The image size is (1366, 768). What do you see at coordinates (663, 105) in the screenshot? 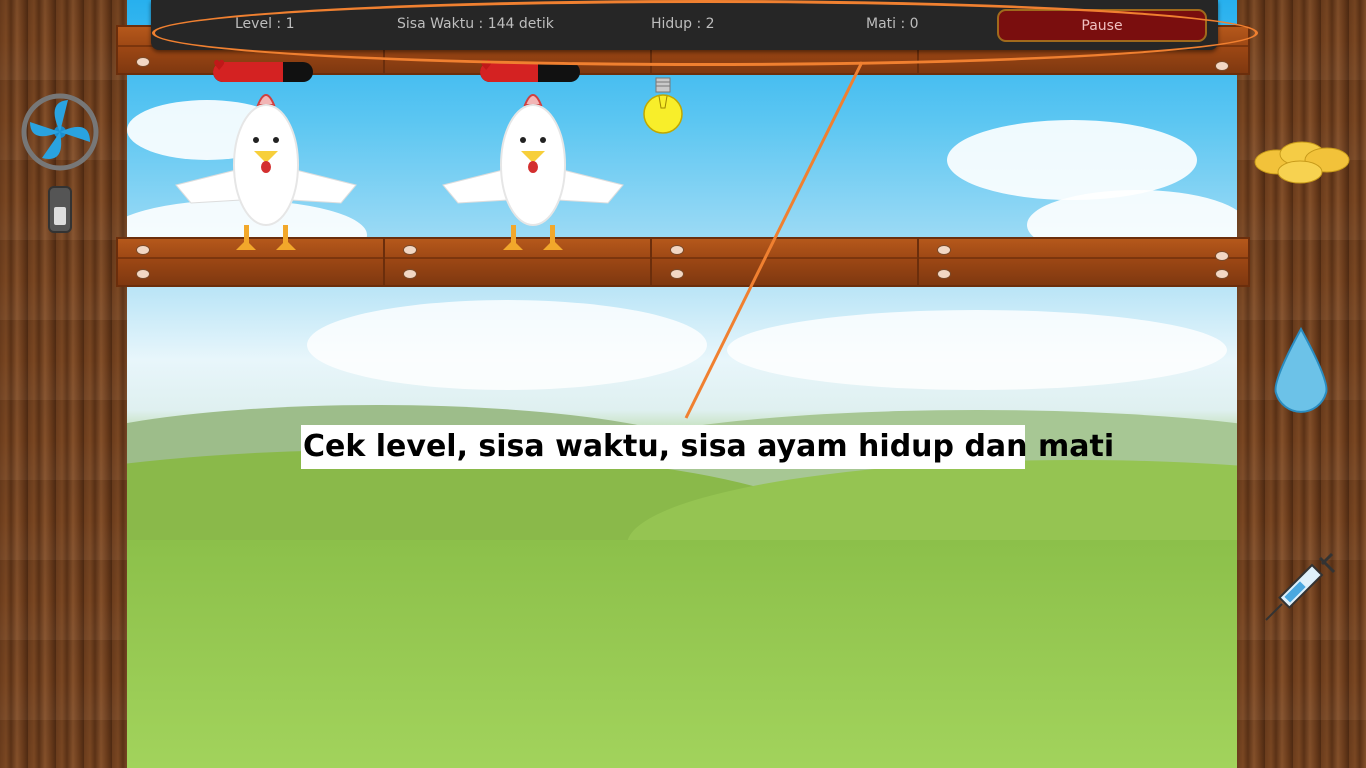
I see `light-bulb-icon` at bounding box center [663, 105].